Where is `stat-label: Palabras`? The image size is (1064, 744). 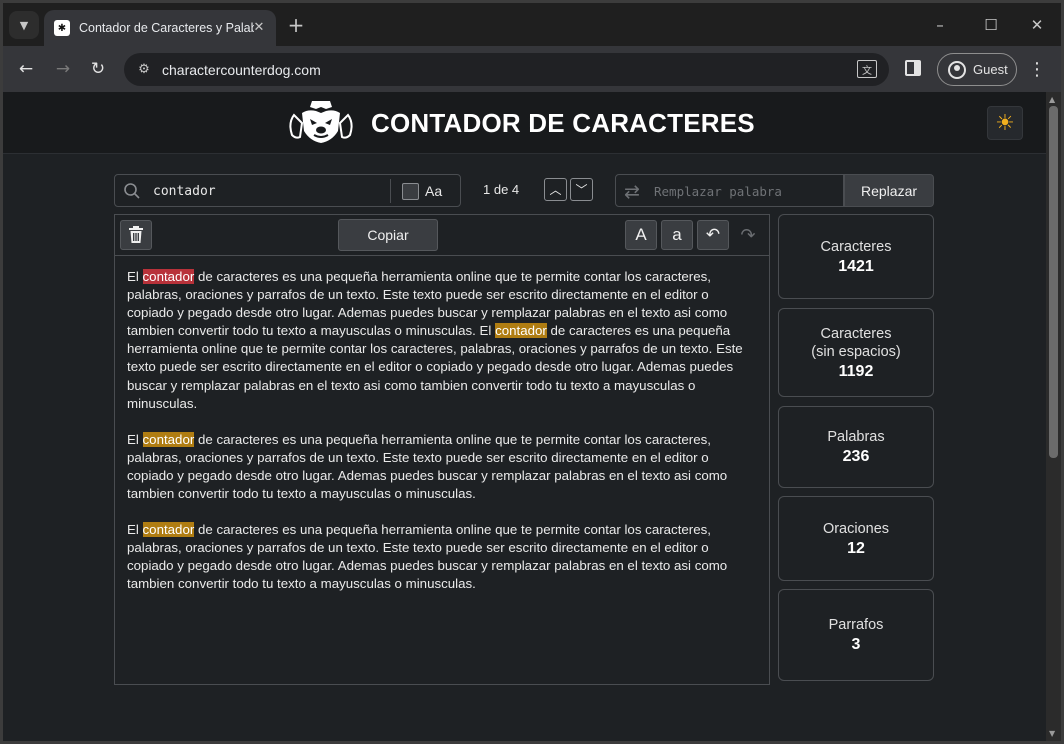
stat-label: Palabras is located at coordinates (856, 437).